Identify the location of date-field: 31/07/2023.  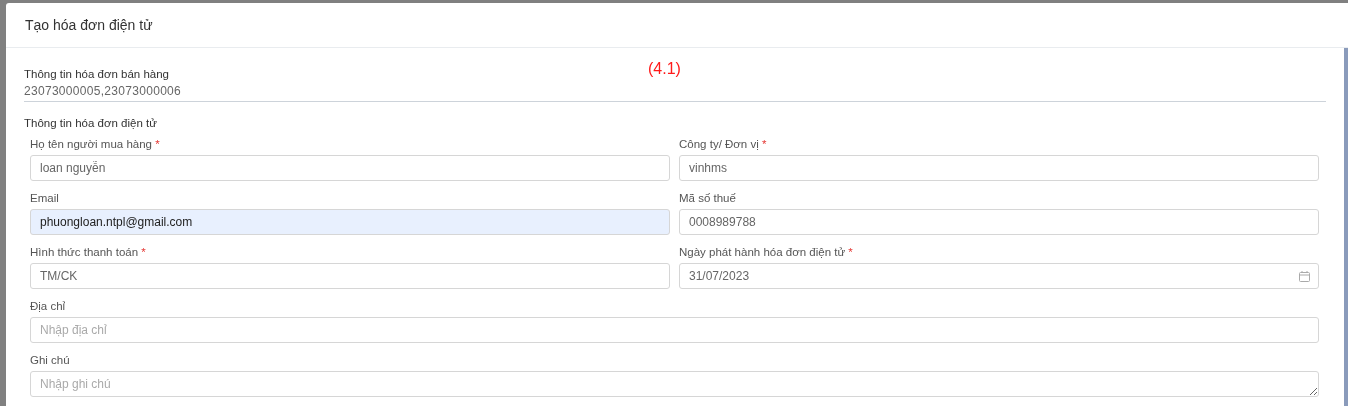
(999, 276).